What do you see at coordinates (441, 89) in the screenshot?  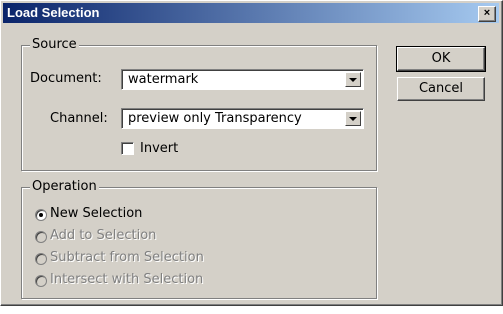 I see `cancel-button: Cancel` at bounding box center [441, 89].